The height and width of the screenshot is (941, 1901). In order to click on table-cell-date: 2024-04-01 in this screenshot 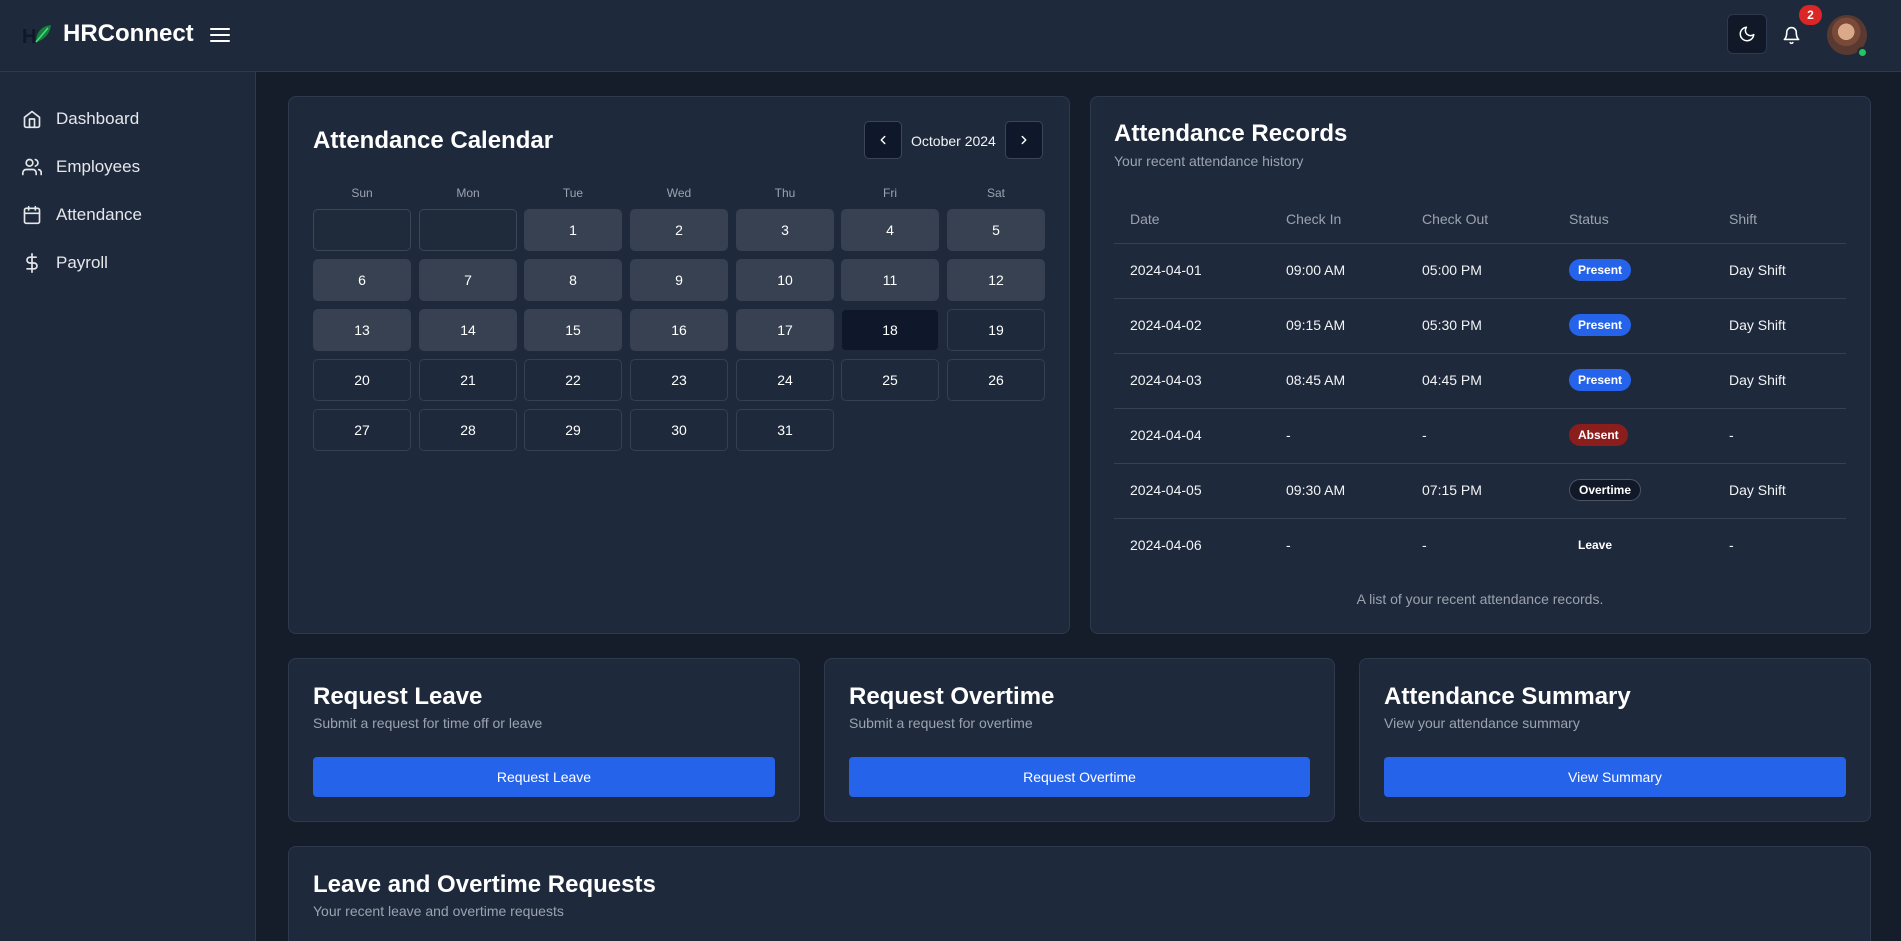, I will do `click(1166, 270)`.